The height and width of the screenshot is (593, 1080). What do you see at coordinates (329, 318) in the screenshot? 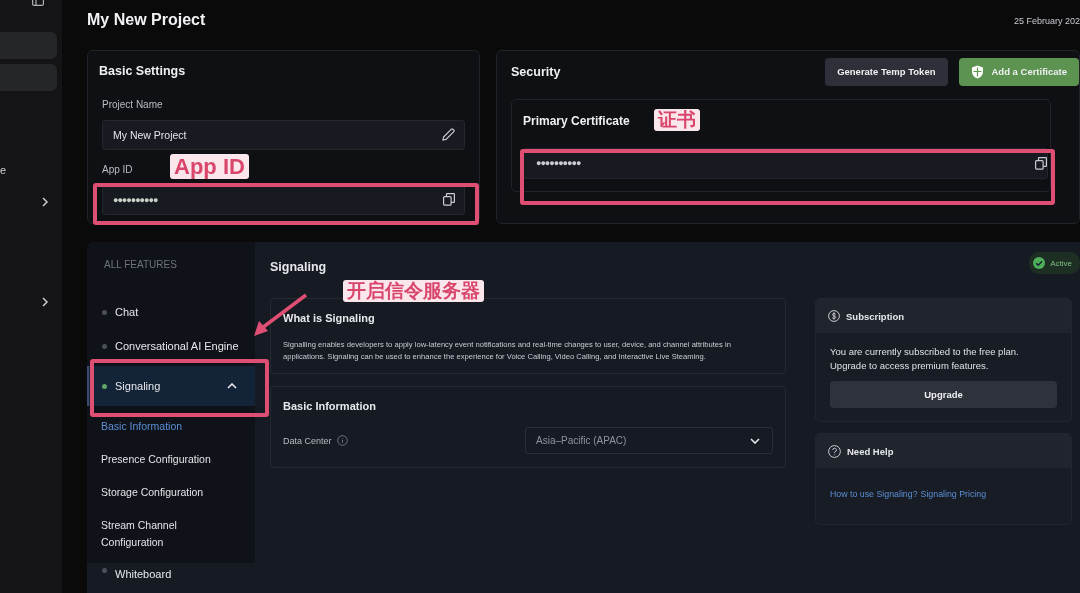
I see `section-title: What is Signaling` at bounding box center [329, 318].